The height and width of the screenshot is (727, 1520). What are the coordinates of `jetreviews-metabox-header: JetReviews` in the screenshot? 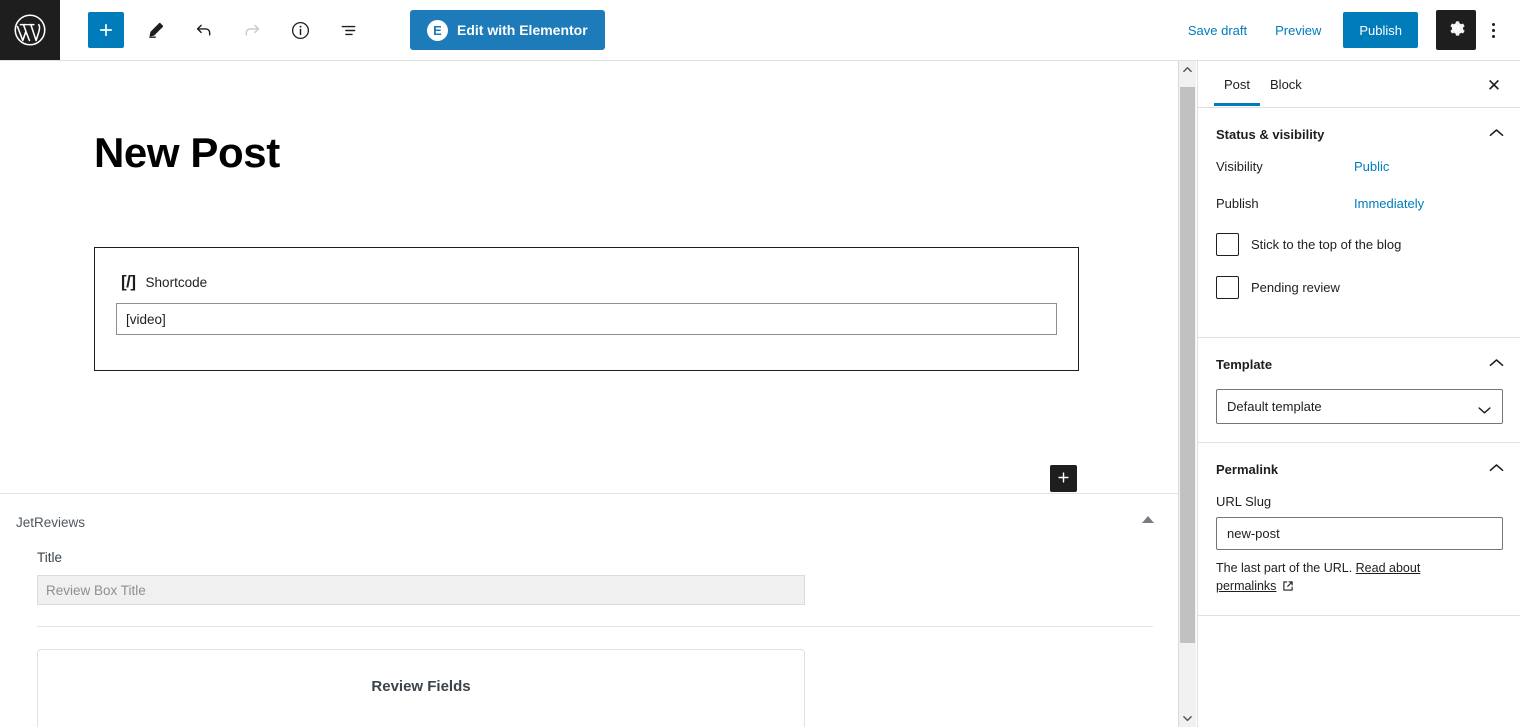 It's located at (589, 522).